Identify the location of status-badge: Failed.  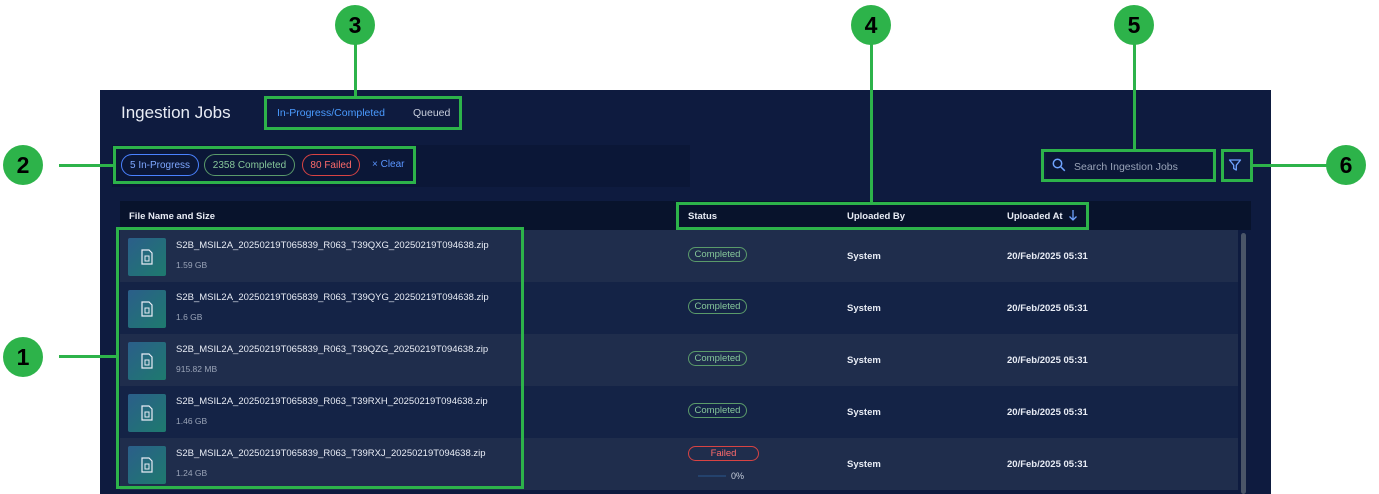
(723, 453).